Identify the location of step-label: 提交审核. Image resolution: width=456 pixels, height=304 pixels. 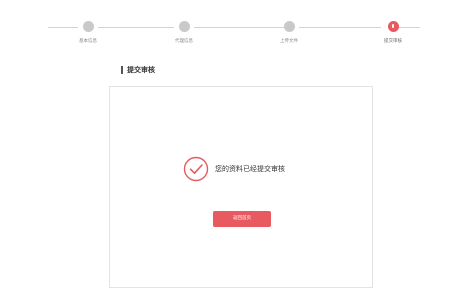
(393, 41).